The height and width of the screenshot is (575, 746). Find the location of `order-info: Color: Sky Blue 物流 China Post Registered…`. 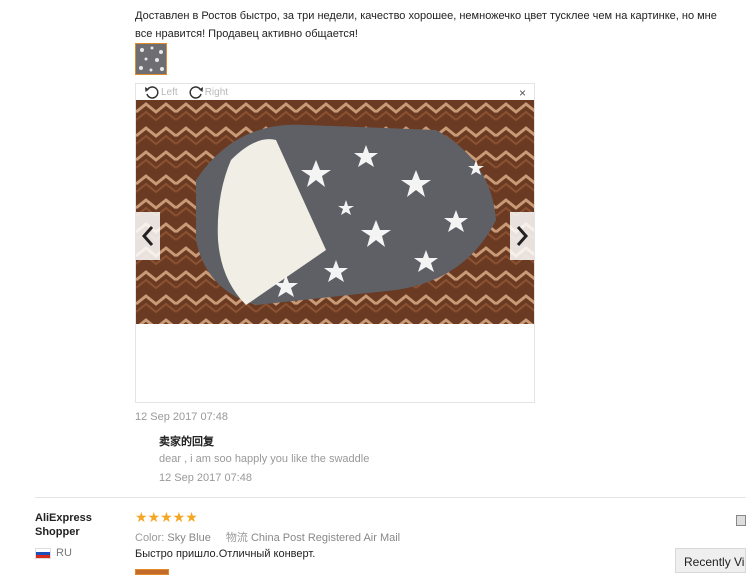

order-info: Color: Sky Blue 物流 China Post Registered… is located at coordinates (267, 537).